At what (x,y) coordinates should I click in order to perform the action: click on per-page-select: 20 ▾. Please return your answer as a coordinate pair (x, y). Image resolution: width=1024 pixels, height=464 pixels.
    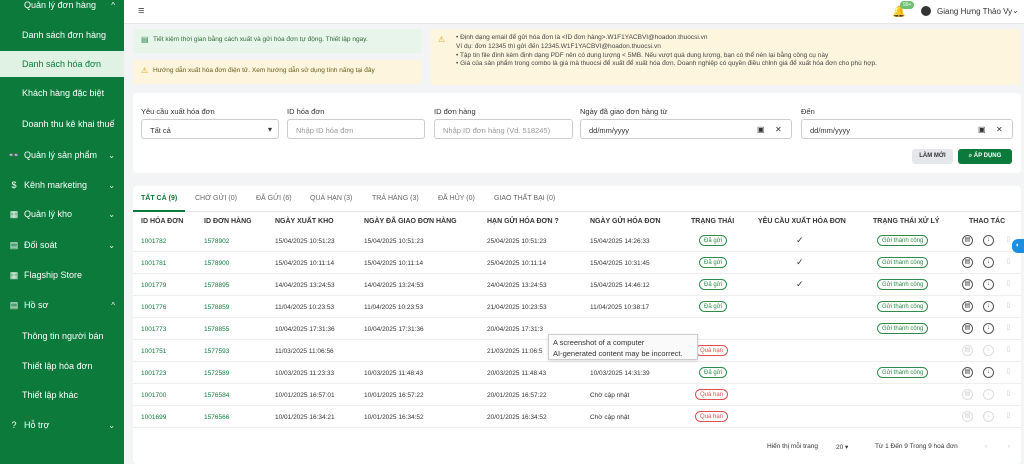
    Looking at the image, I should click on (842, 447).